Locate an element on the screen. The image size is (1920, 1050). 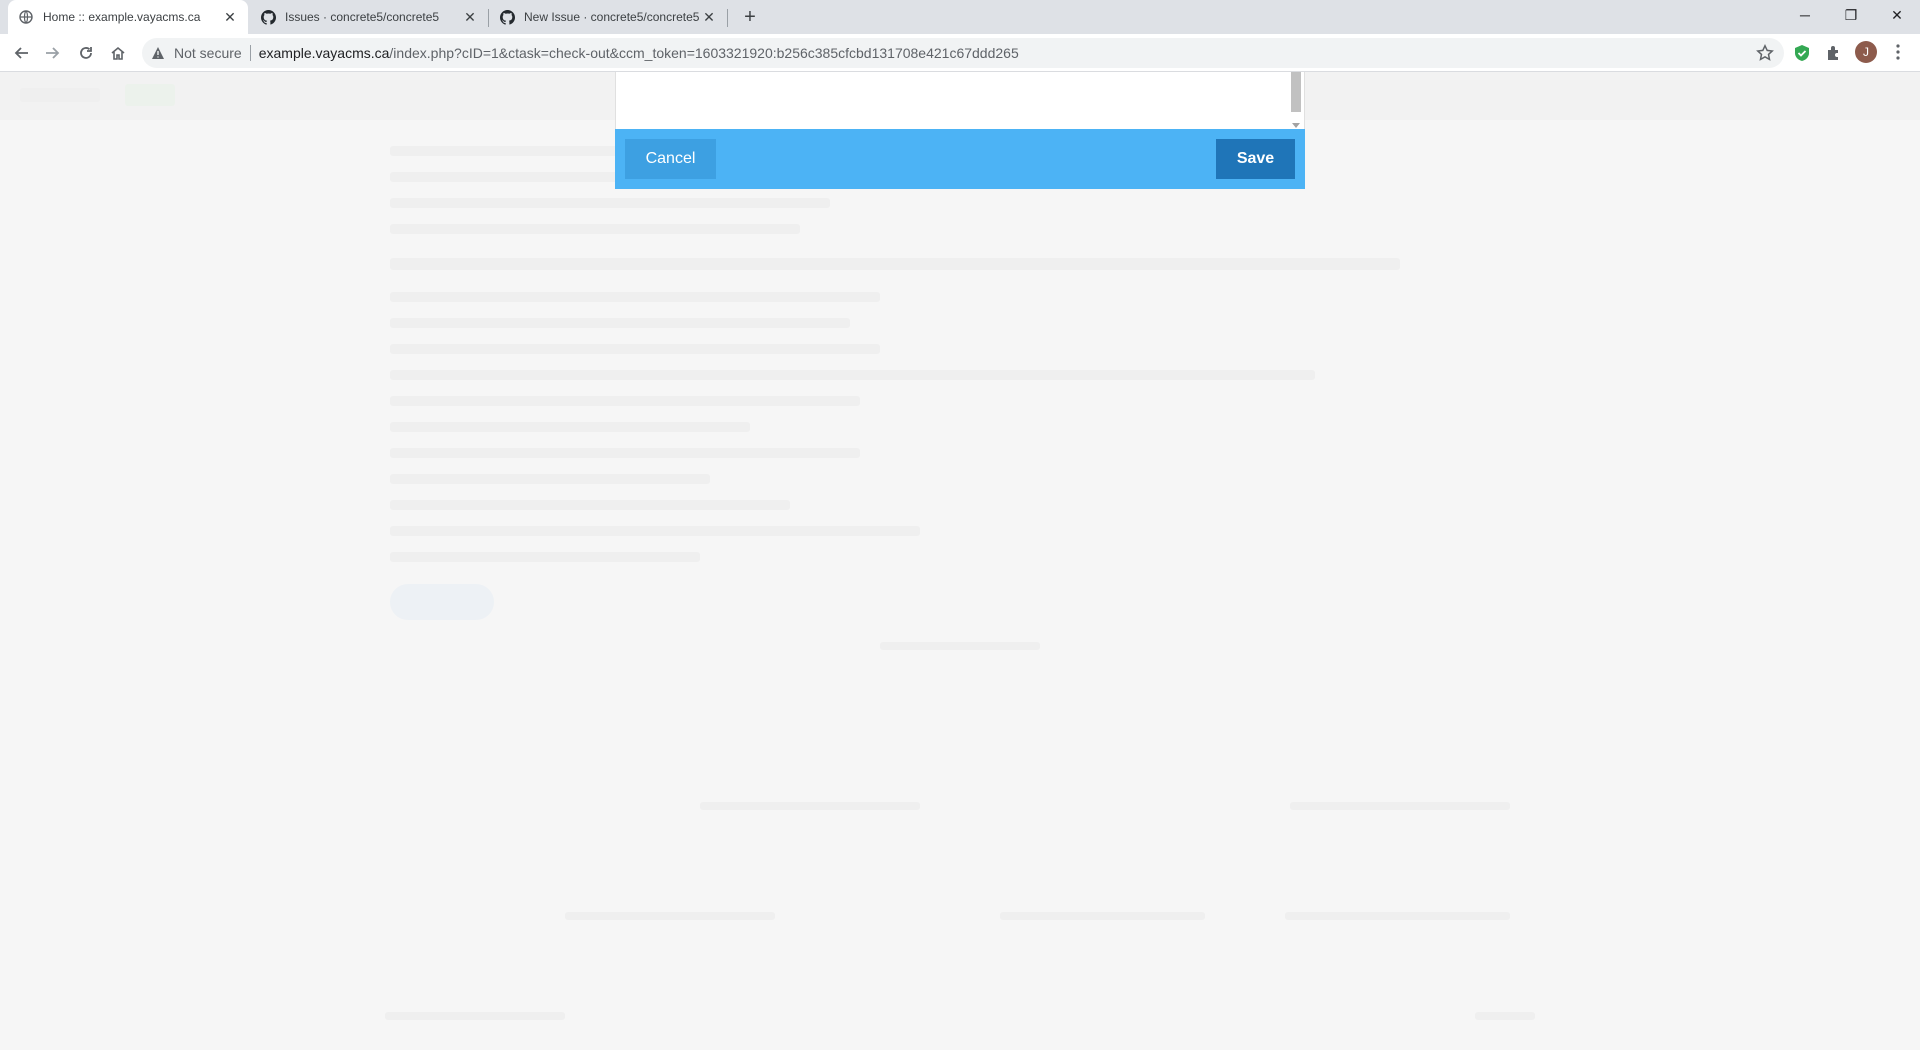
reload-button is located at coordinates (86, 53).